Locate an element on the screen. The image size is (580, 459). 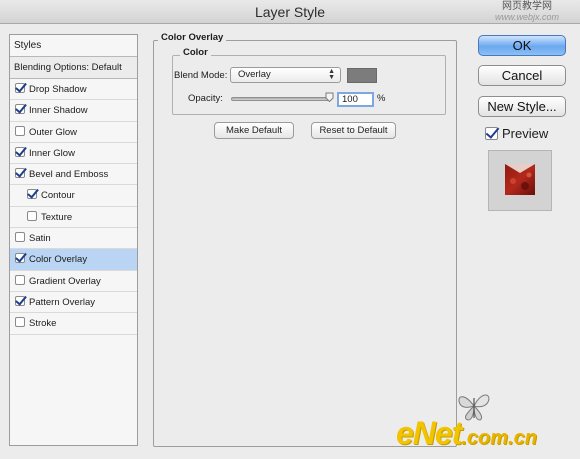
style-item-label: Satin is located at coordinates (40, 239).